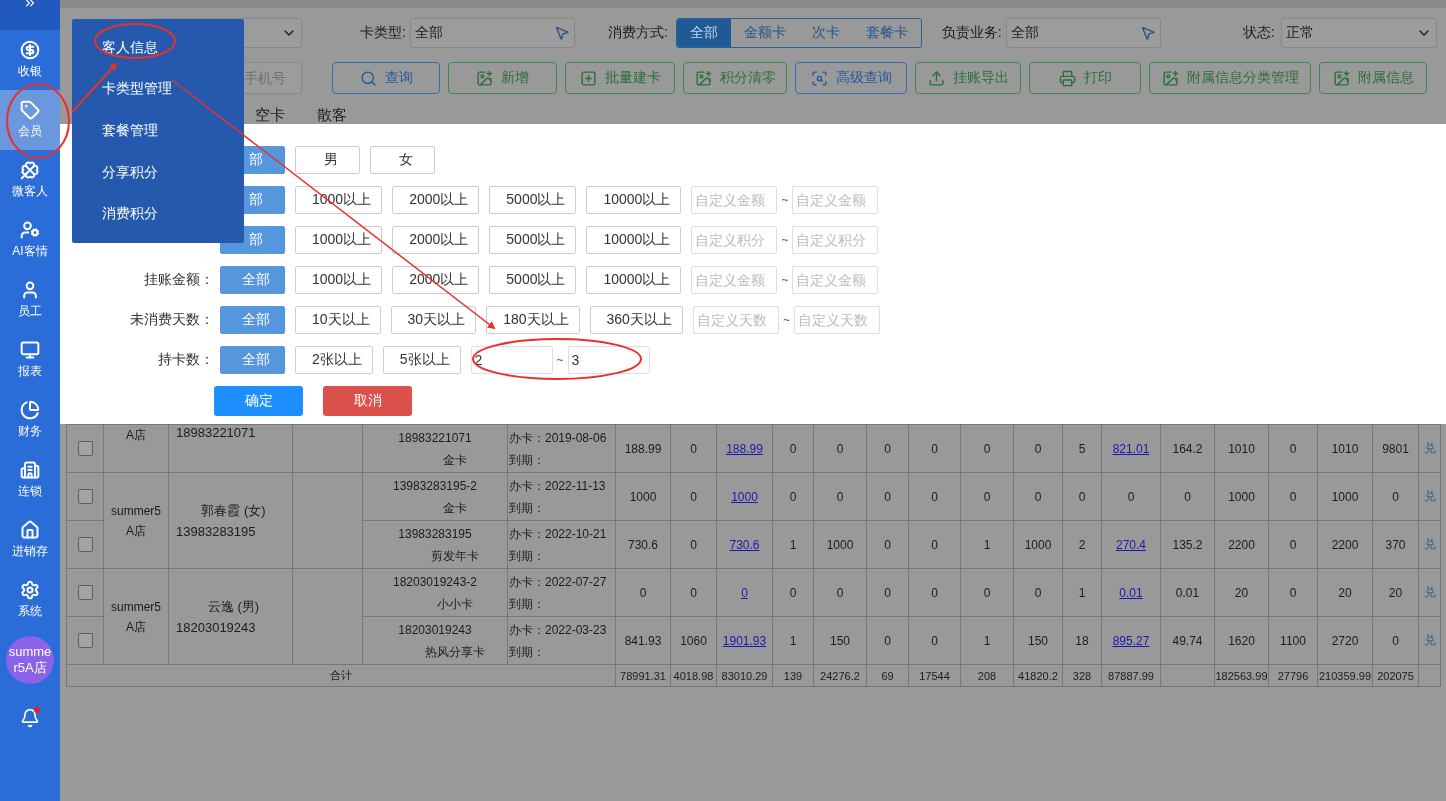 Image resolution: width=1446 pixels, height=801 pixels. I want to click on table-cell: 150, so click(840, 640).